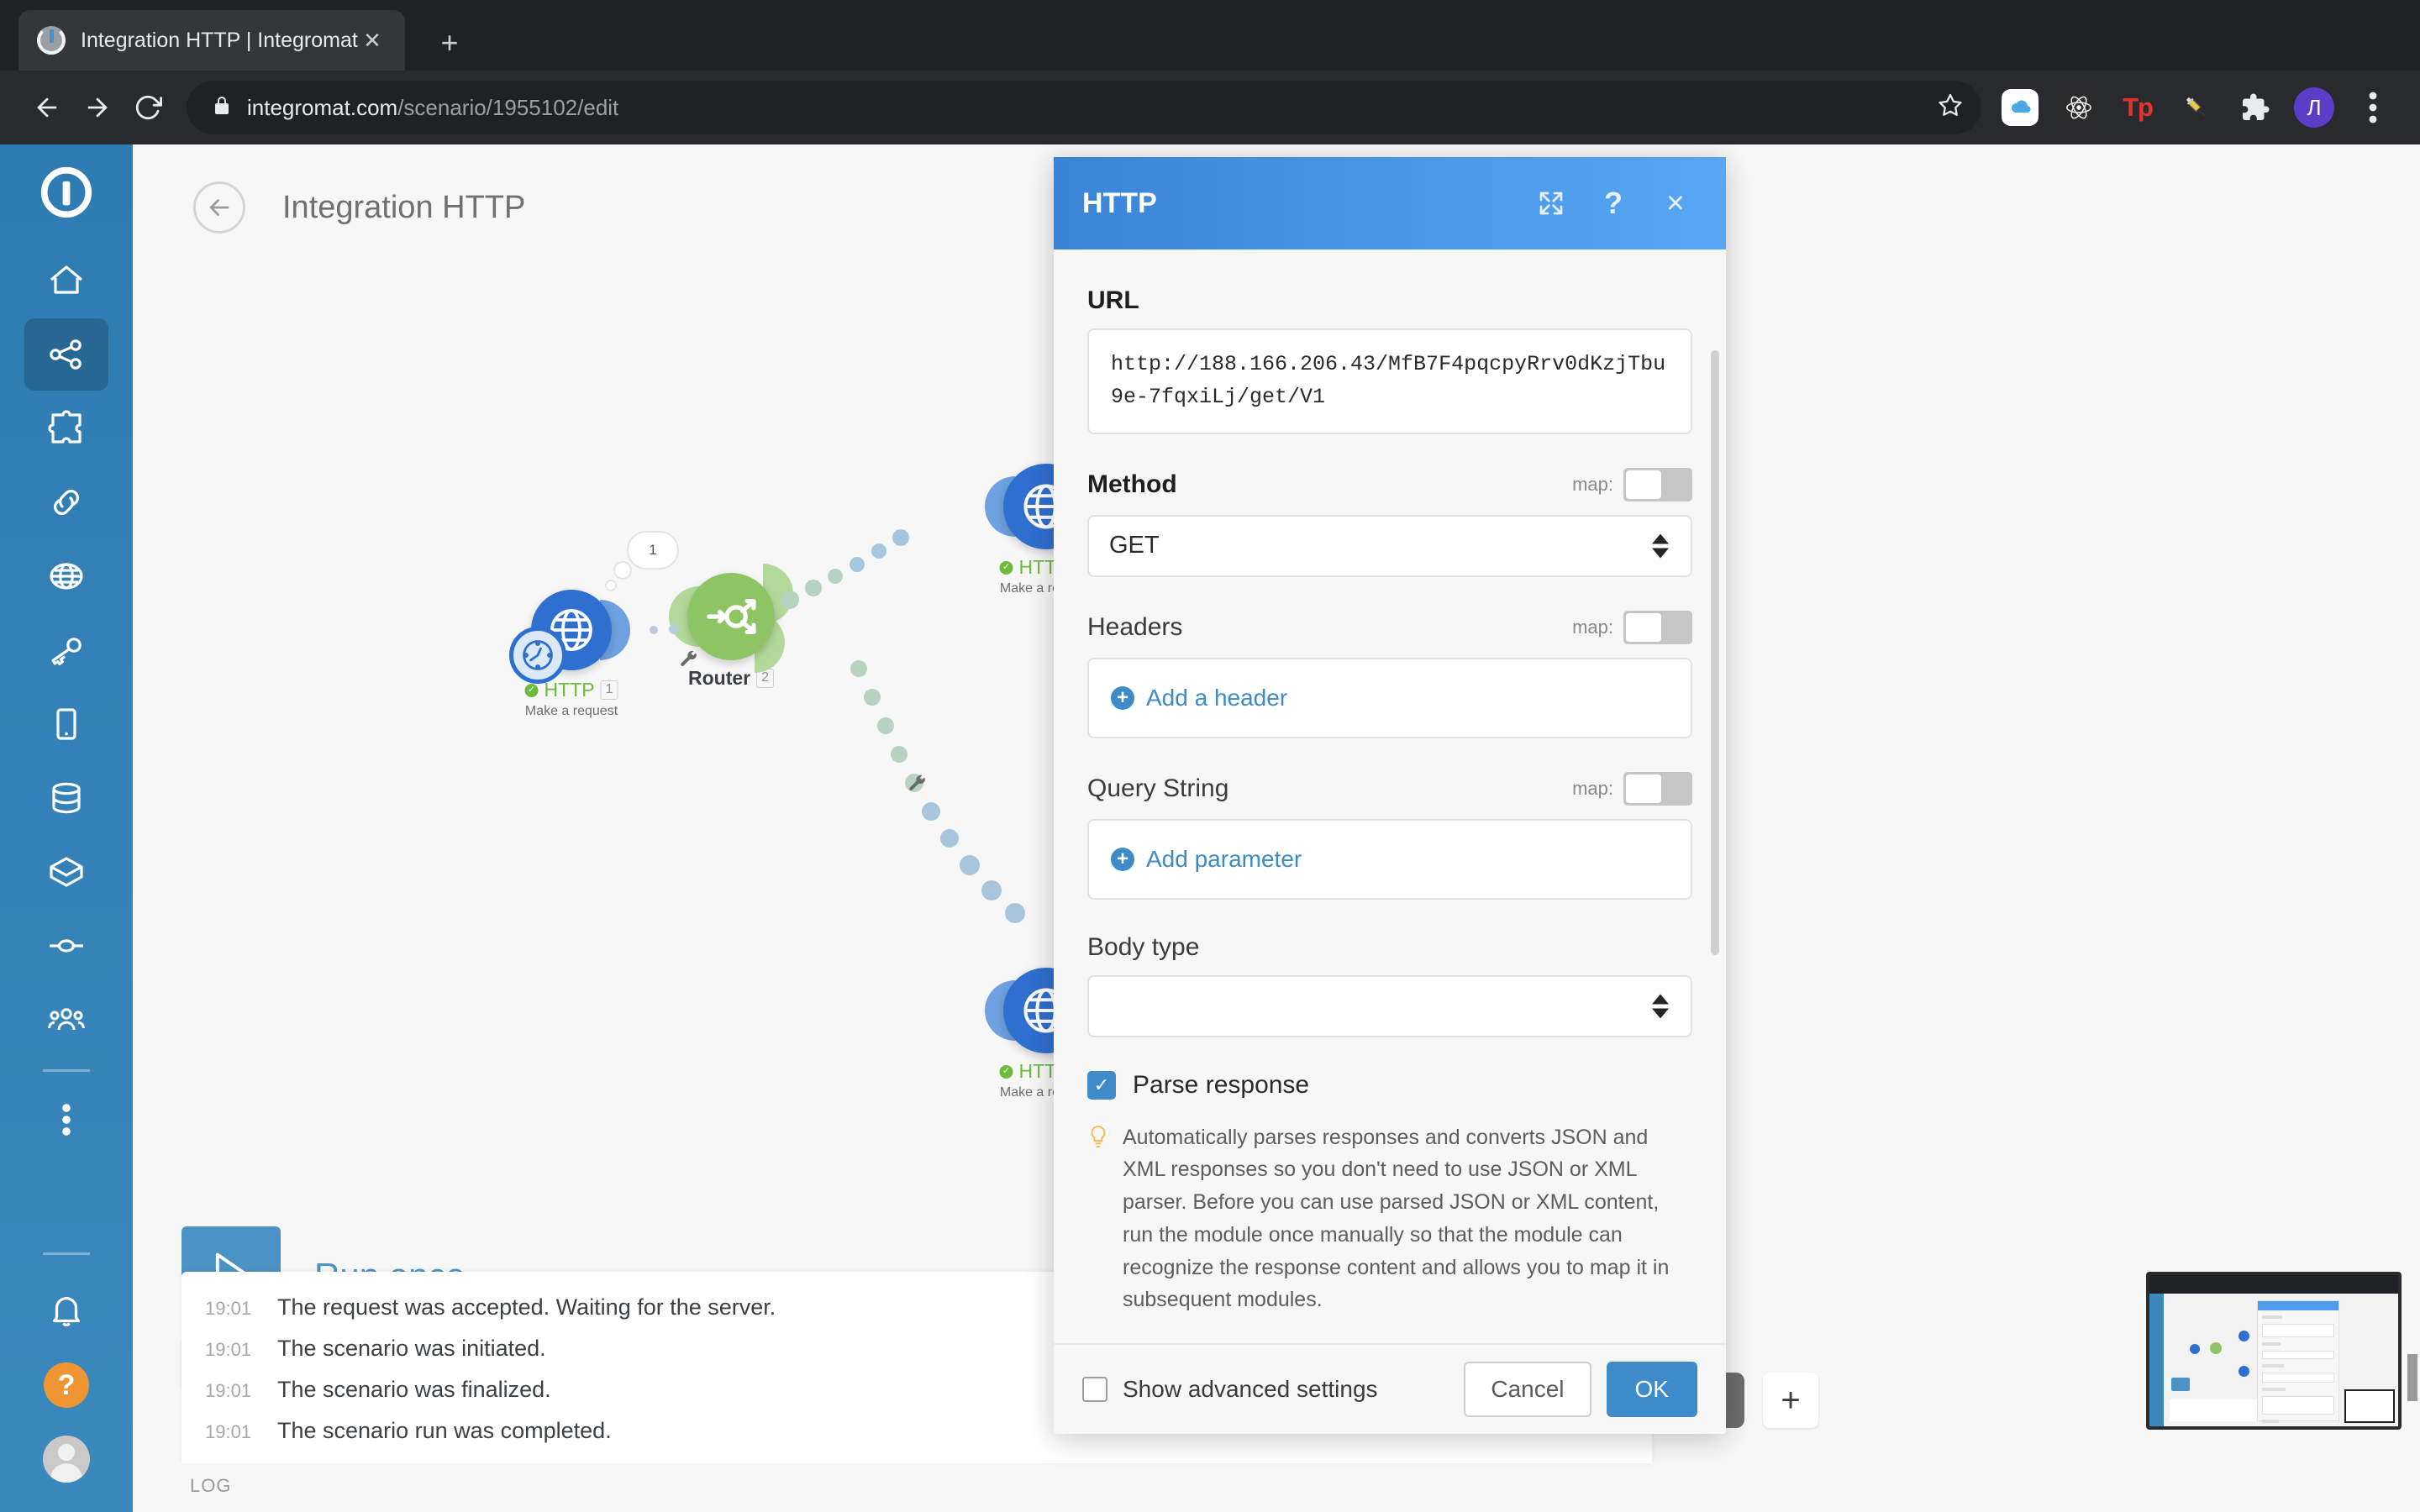 The image size is (2420, 1512). Describe the element at coordinates (66, 1070) in the screenshot. I see `sidebar-divider` at that location.